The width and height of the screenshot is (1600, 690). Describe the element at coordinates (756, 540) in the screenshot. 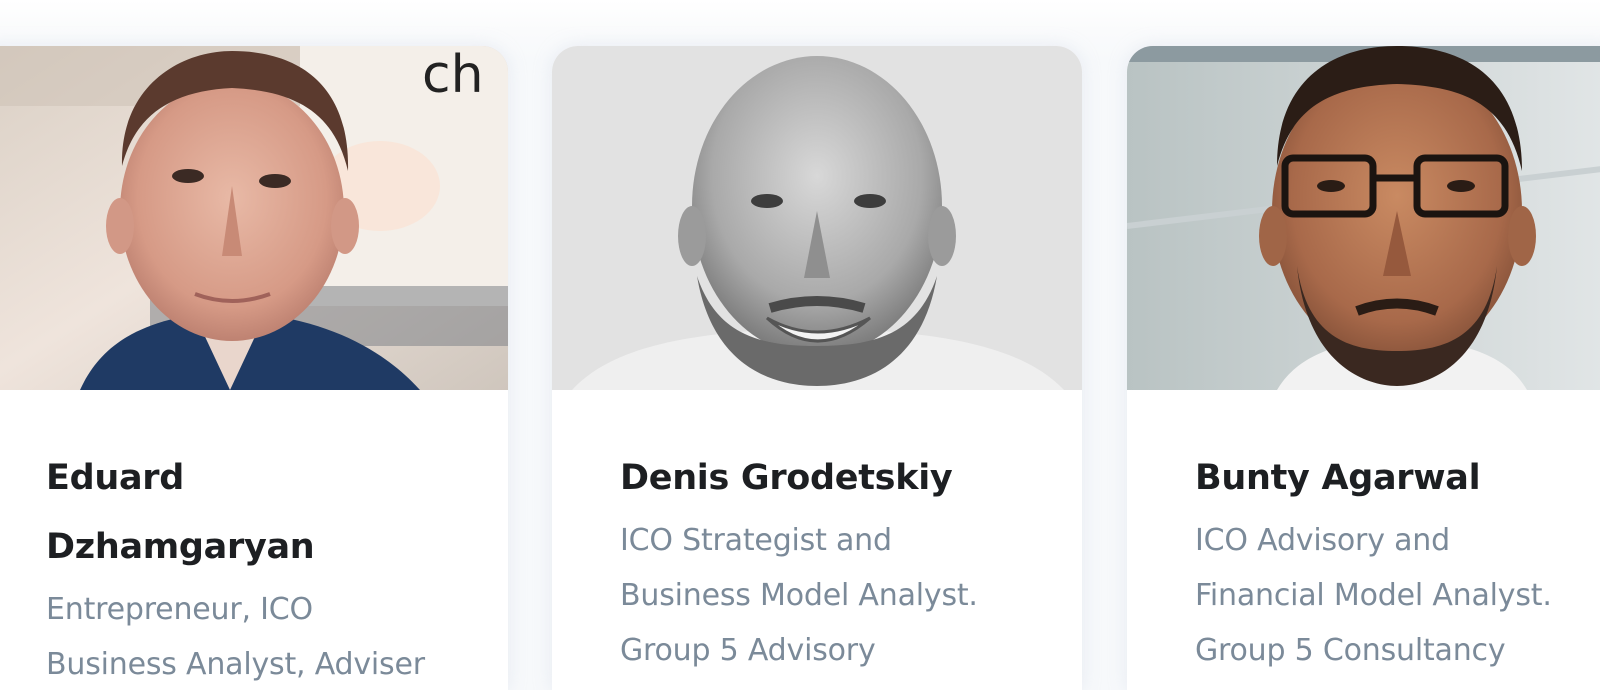

I see `member-role-line: ICO Strategist and` at that location.